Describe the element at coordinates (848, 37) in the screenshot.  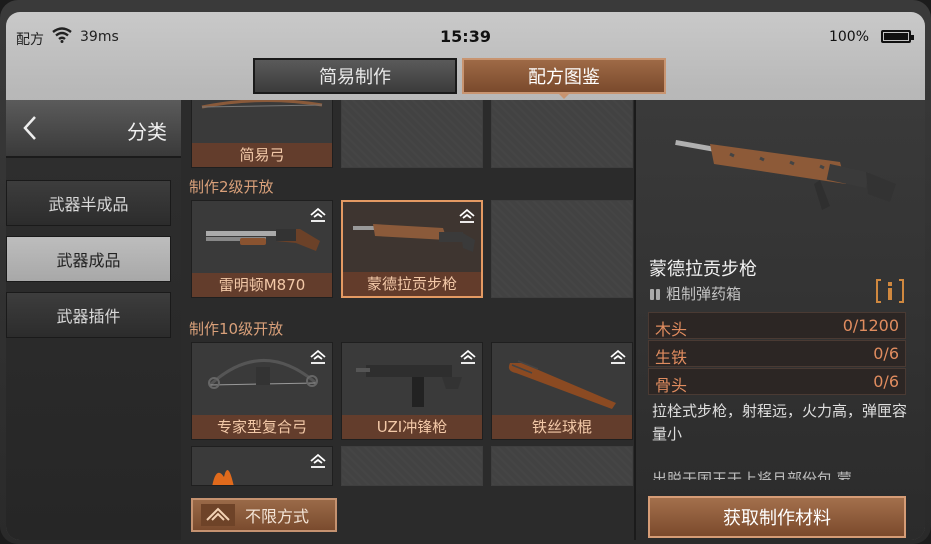
I see `battery-percent: 100%` at that location.